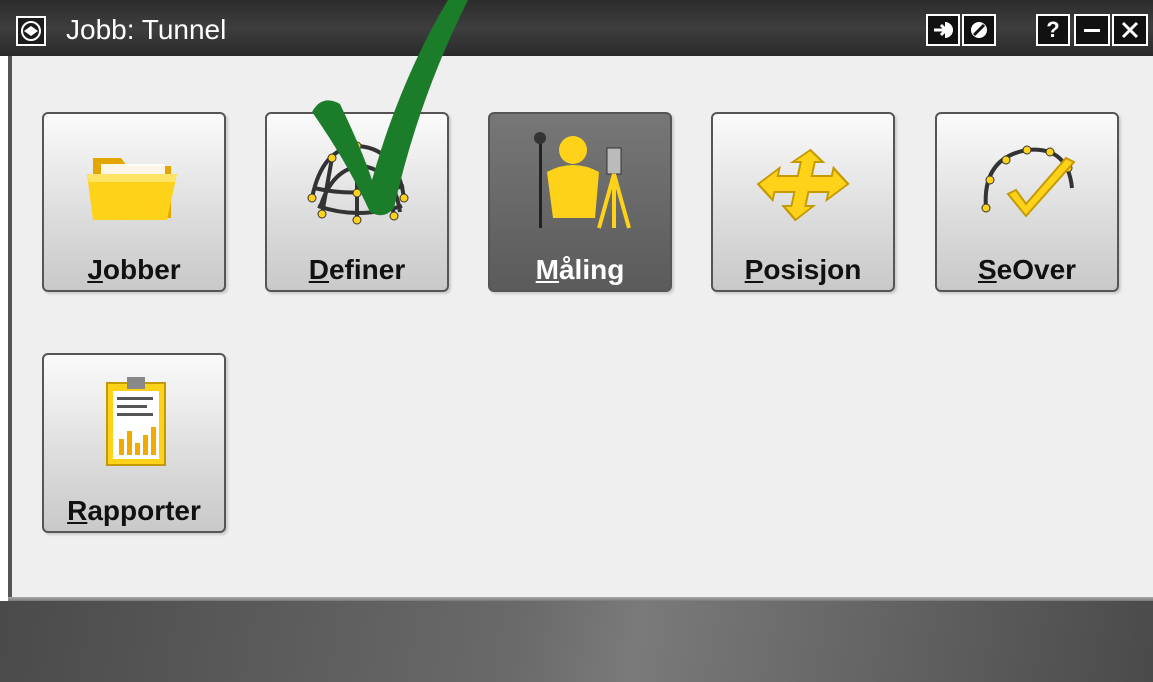 The height and width of the screenshot is (682, 1153). I want to click on prohibited-icon, so click(979, 30).